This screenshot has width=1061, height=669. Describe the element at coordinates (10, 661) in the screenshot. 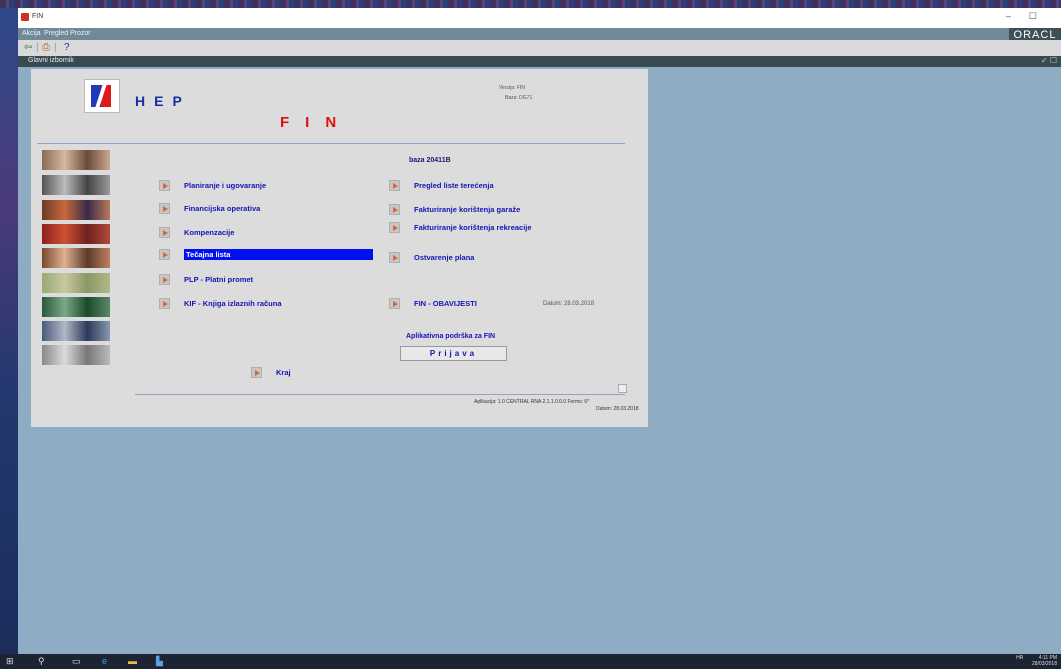

I see `windows-start-icon: ⊞` at that location.